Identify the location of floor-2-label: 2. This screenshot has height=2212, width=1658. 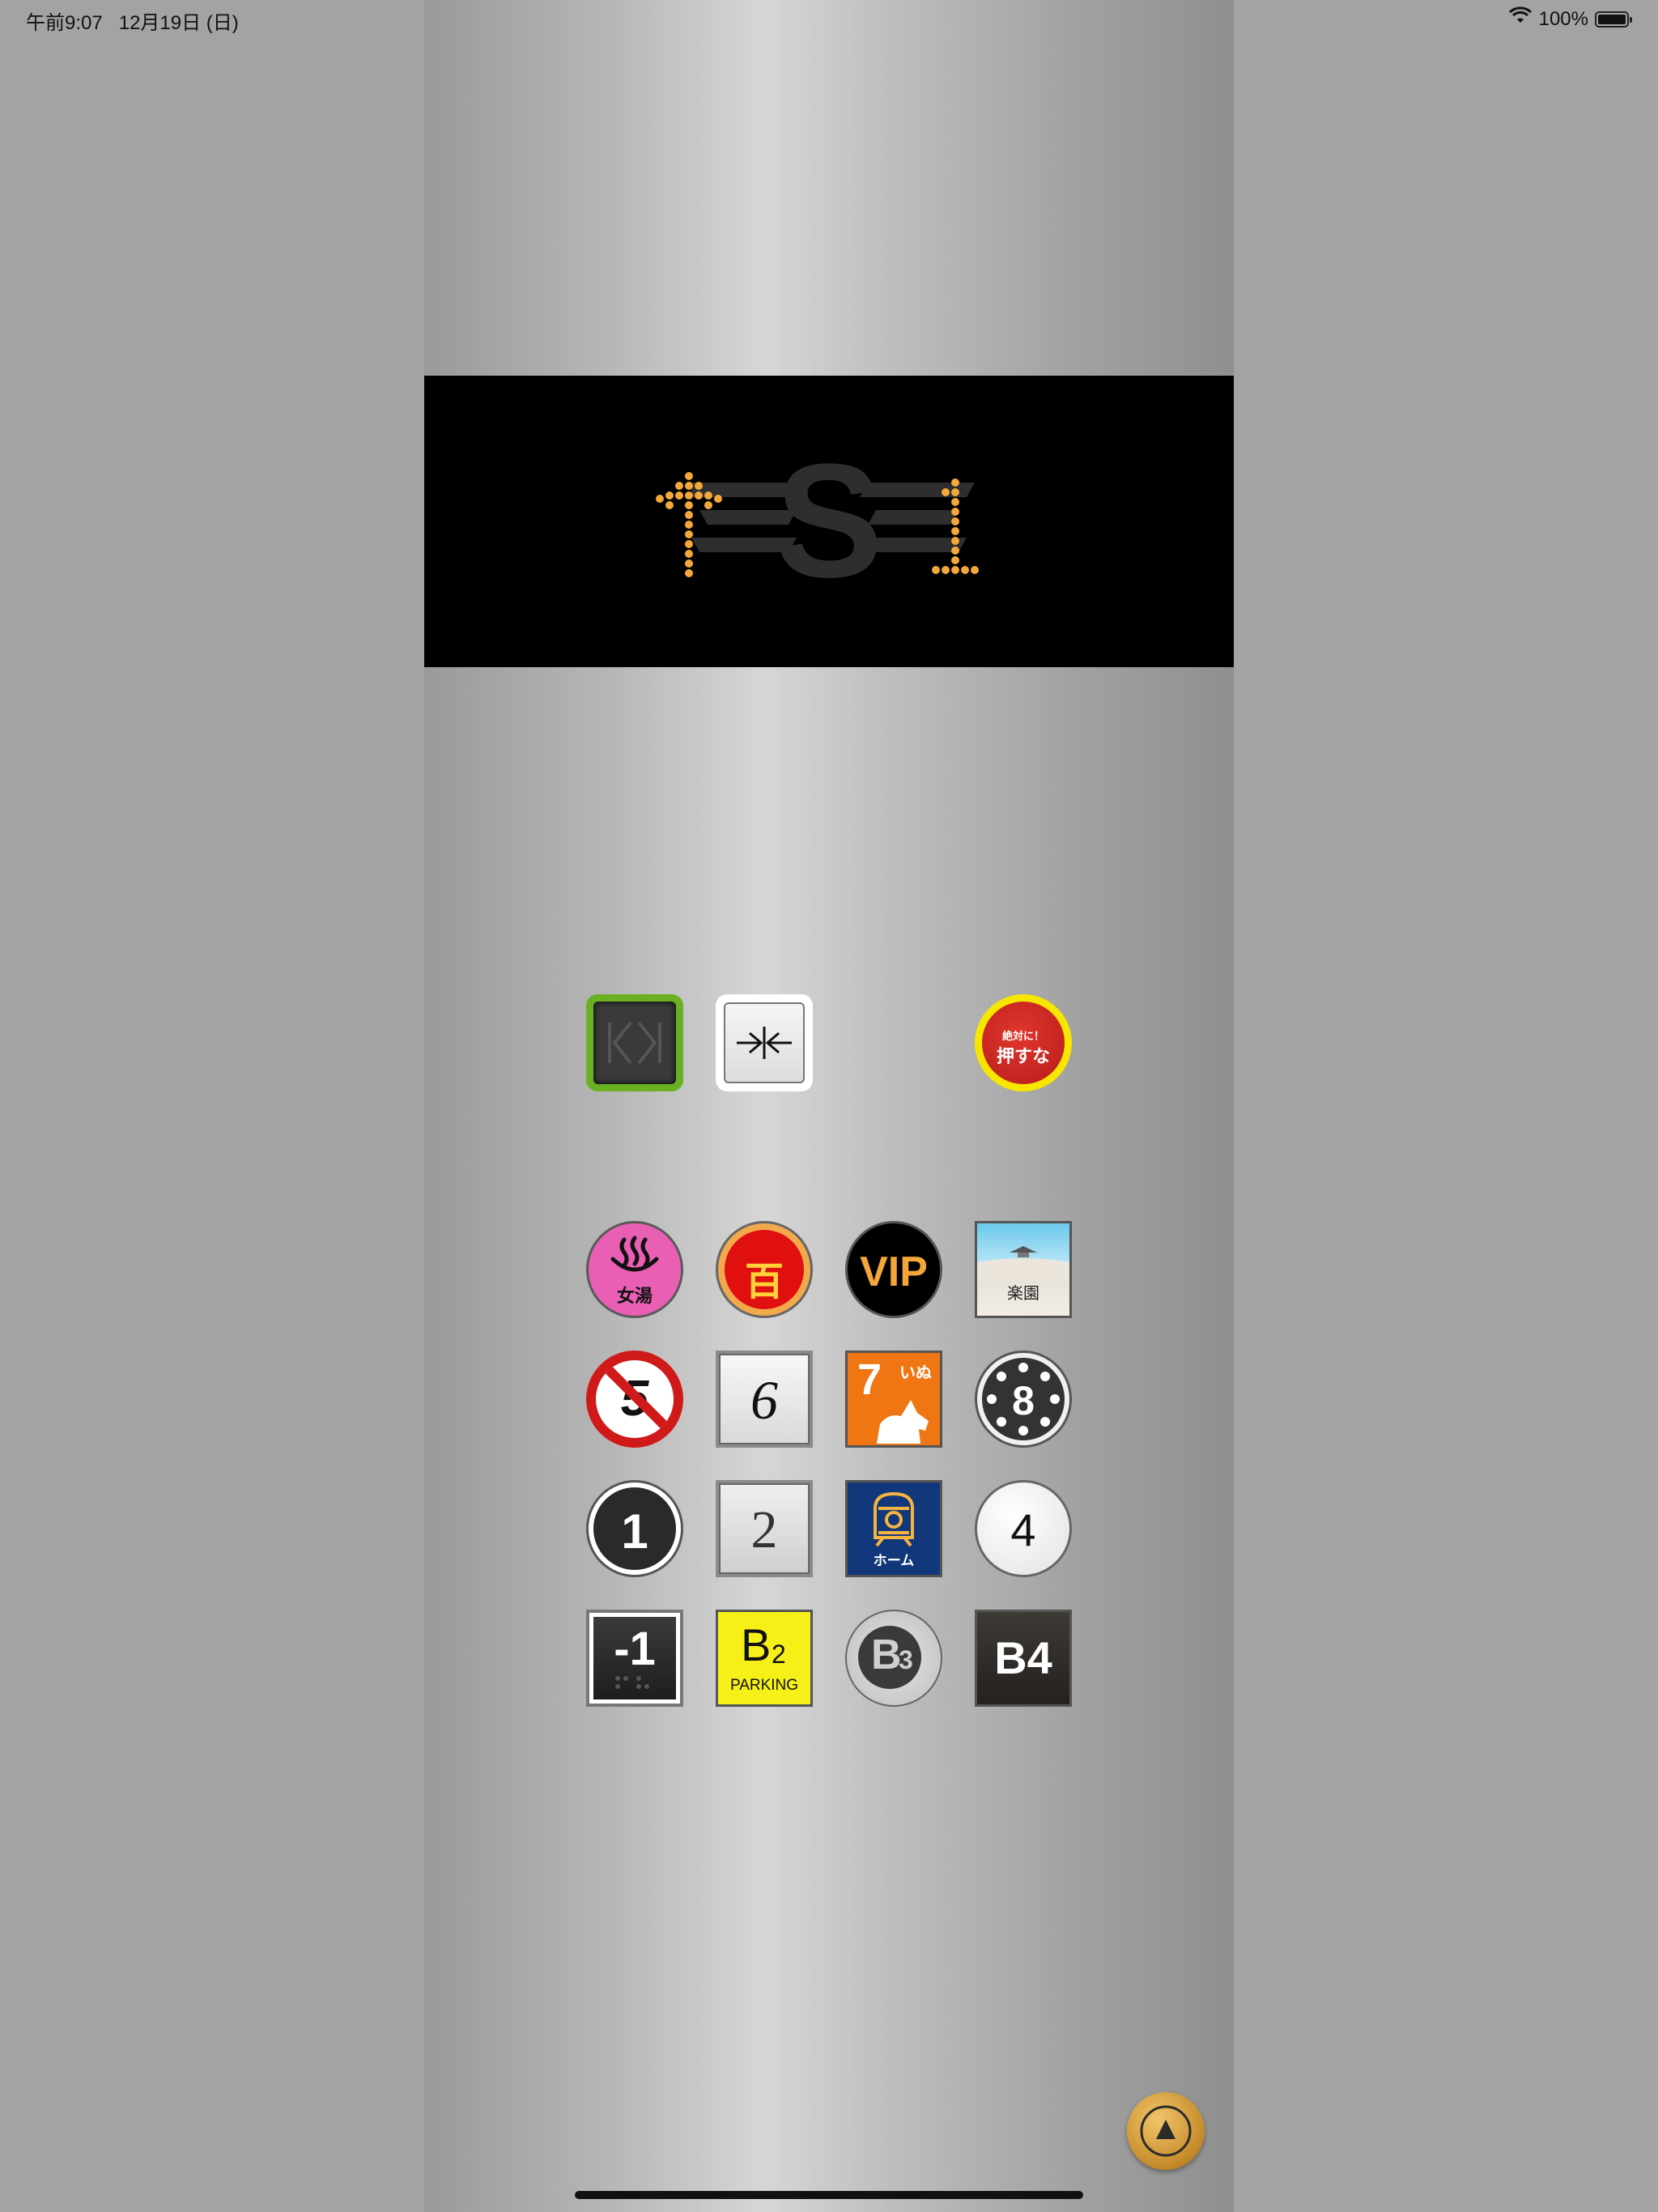
(764, 1530).